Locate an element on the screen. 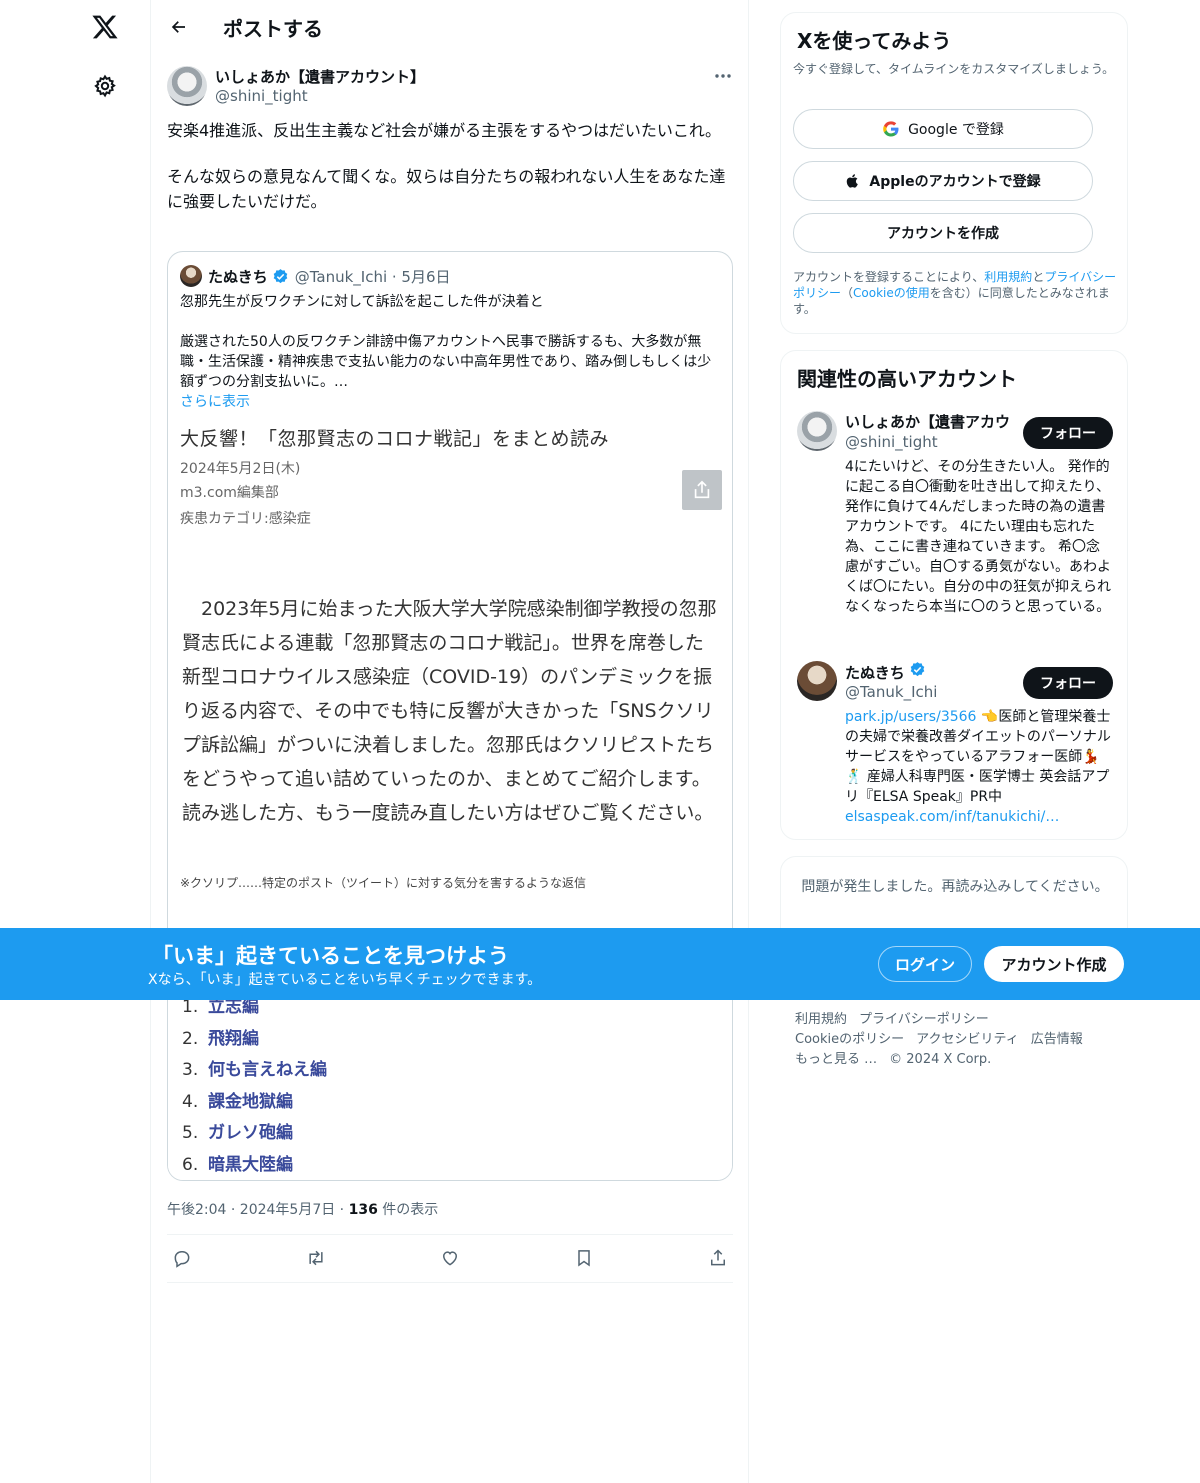 The height and width of the screenshot is (1483, 1200). list-link: 課金地獄編 is located at coordinates (250, 1101).